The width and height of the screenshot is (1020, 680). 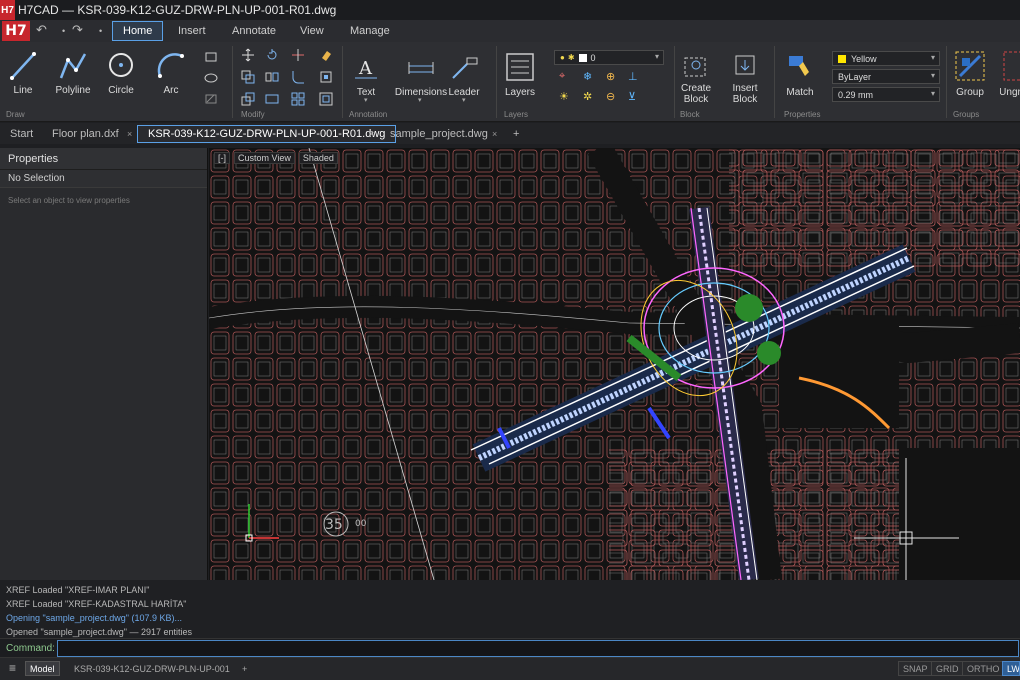 What do you see at coordinates (439, 134) in the screenshot?
I see `doc-tab-sample-project: sample_project.dwg` at bounding box center [439, 134].